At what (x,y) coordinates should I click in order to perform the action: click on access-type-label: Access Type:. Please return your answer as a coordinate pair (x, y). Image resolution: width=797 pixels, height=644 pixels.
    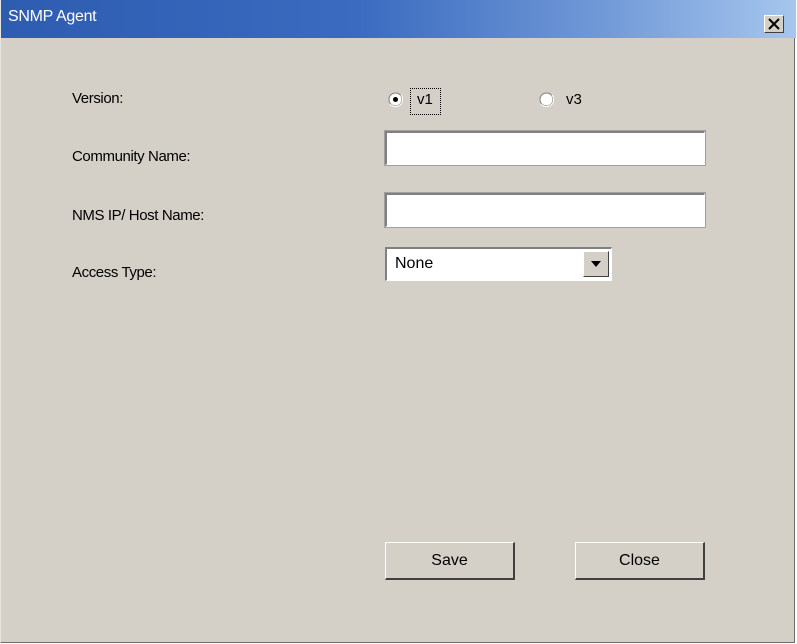
    Looking at the image, I should click on (114, 272).